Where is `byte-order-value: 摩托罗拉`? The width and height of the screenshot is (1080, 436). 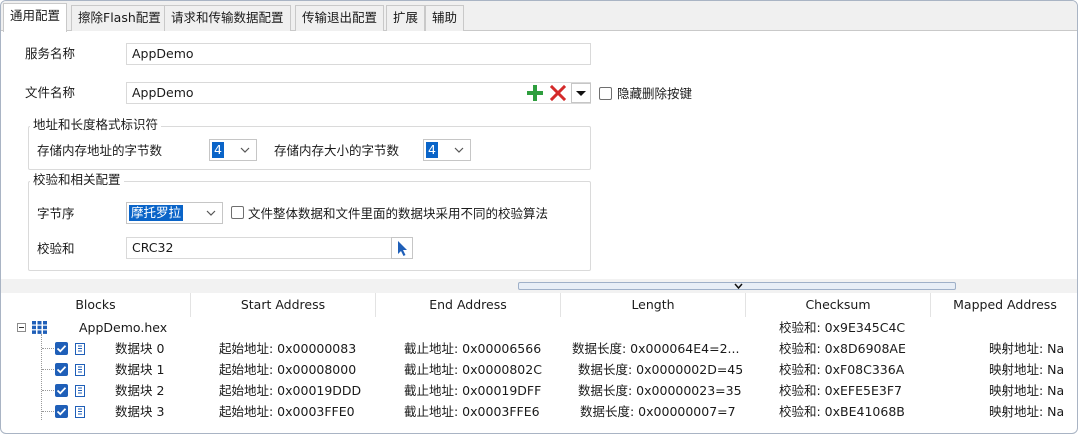
byte-order-value: 摩托罗拉 is located at coordinates (156, 213).